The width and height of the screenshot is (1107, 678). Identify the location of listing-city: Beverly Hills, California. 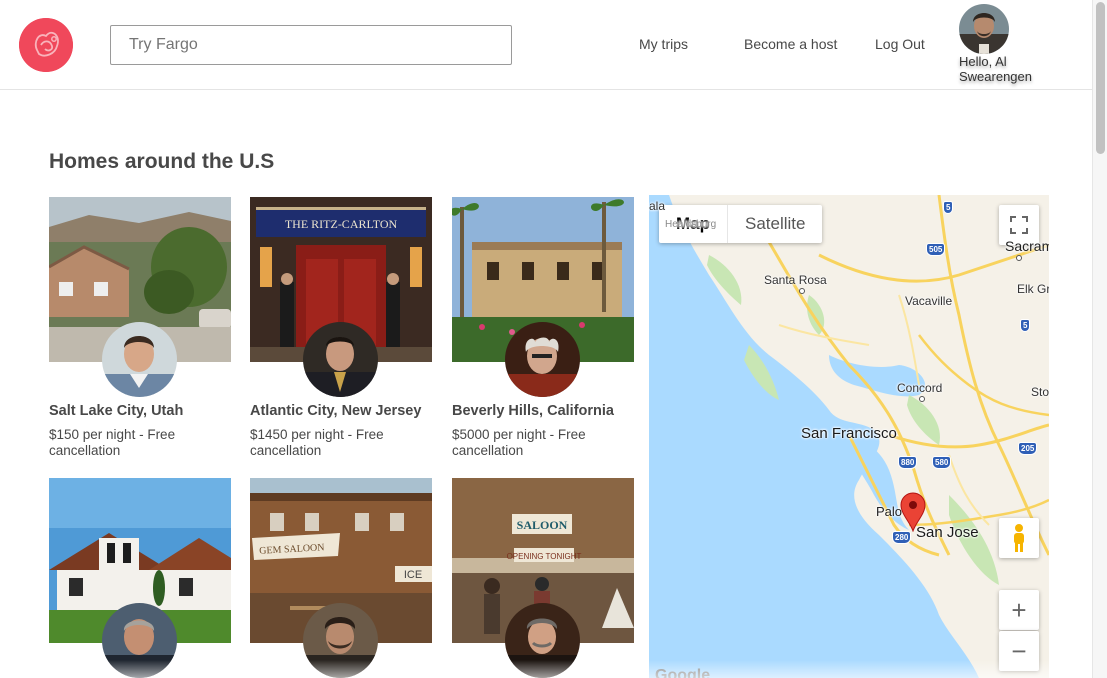
(533, 411).